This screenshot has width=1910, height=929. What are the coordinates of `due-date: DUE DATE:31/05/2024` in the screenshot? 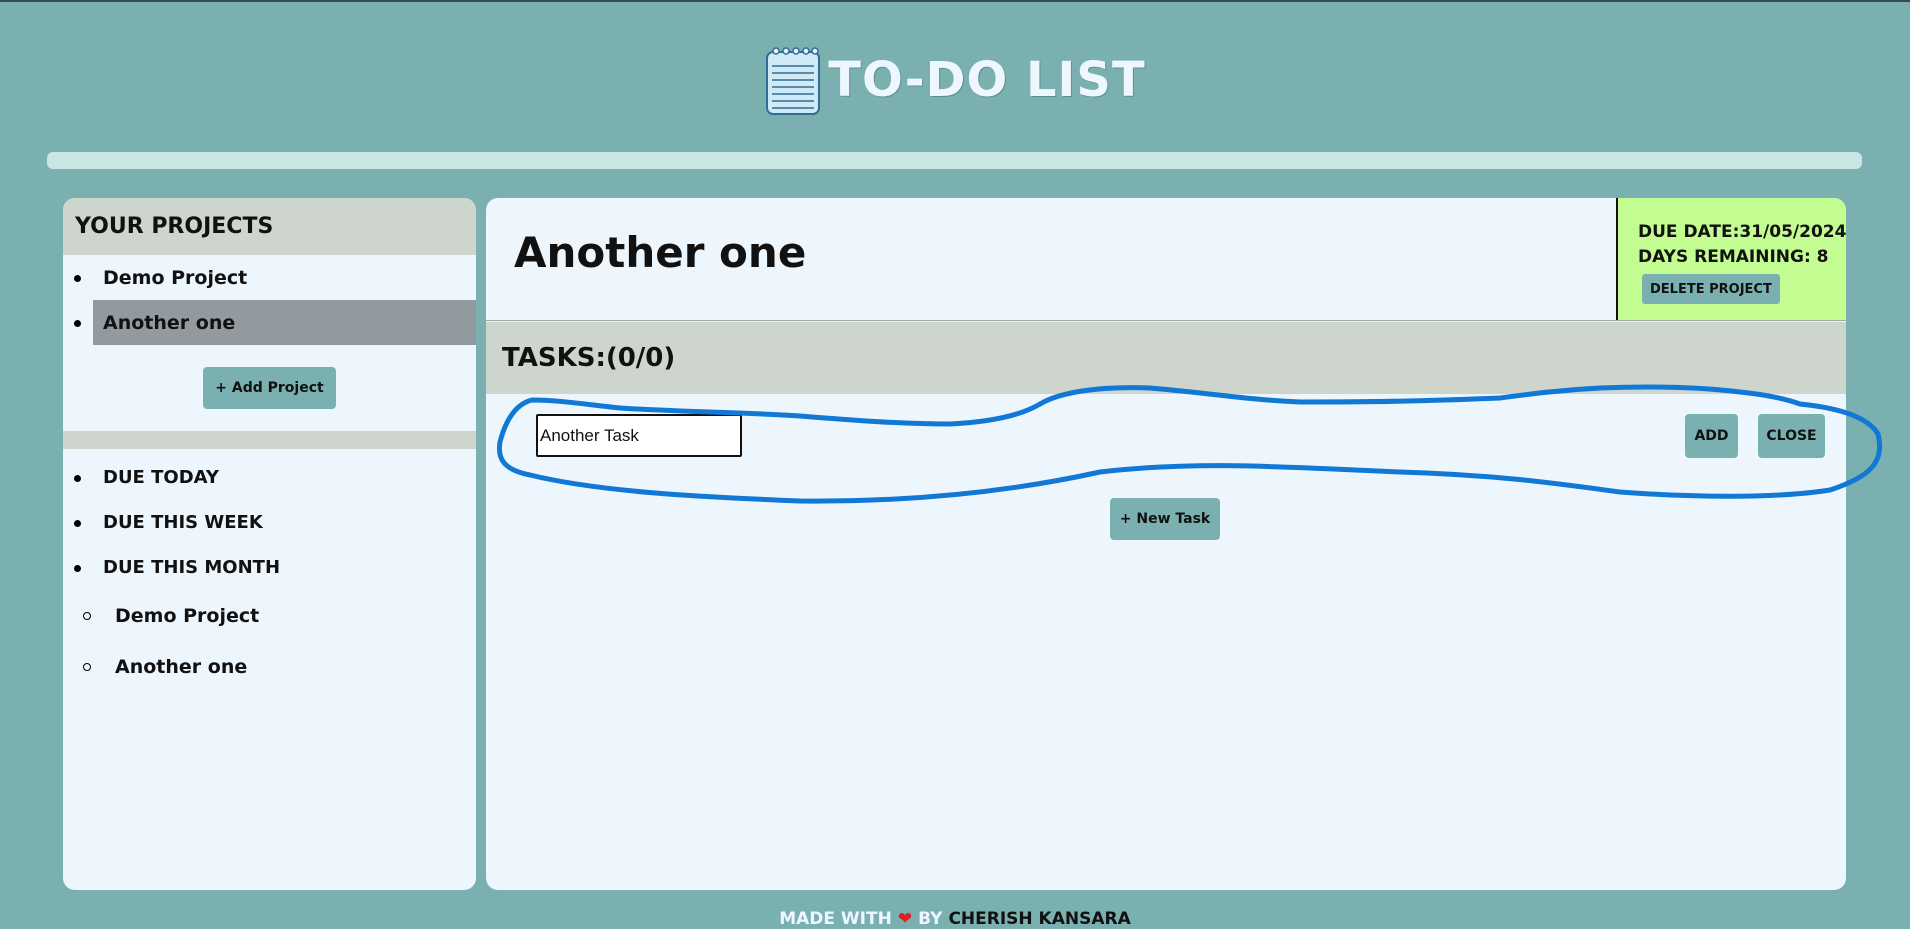 It's located at (1742, 232).